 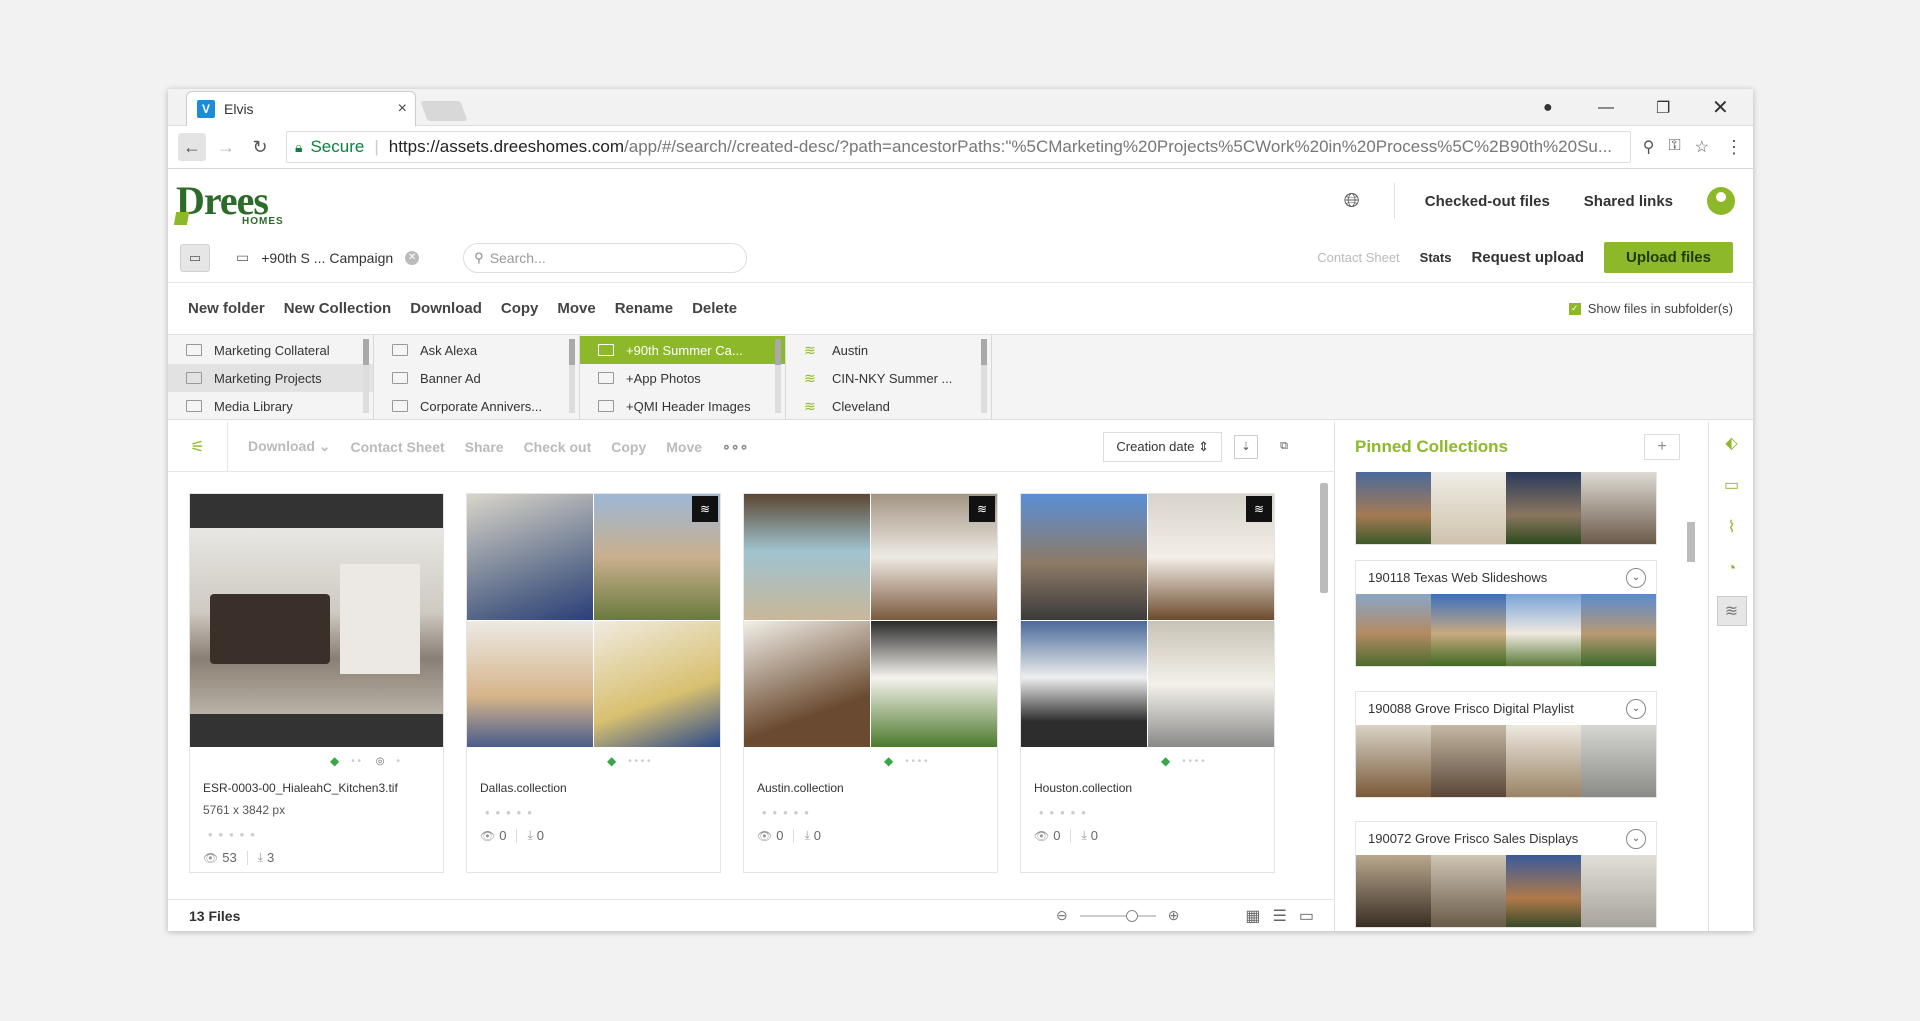 What do you see at coordinates (1662, 447) in the screenshot?
I see `add-pinned-button: +` at bounding box center [1662, 447].